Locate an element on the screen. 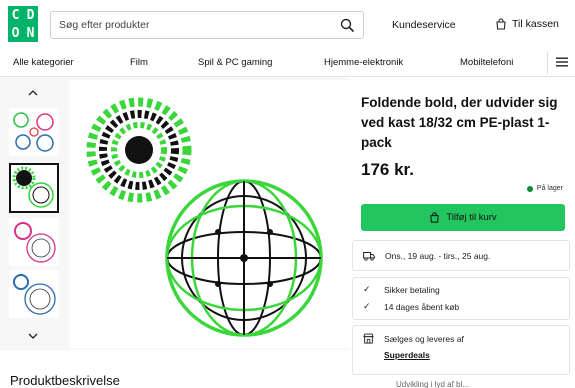 The height and width of the screenshot is (388, 575). search-input is located at coordinates (194, 25).